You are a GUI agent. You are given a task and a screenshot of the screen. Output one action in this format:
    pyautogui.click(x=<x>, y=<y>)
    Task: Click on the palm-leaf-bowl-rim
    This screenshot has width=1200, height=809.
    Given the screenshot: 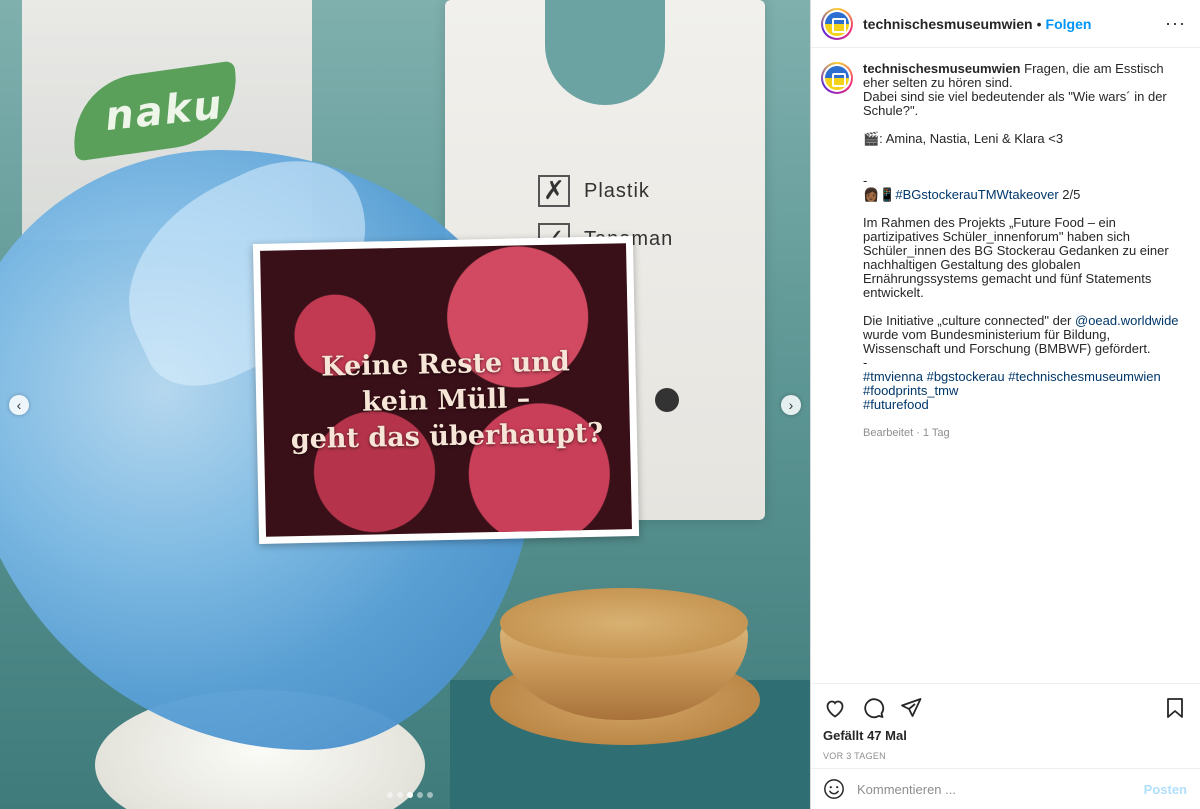 What is the action you would take?
    pyautogui.click(x=624, y=623)
    